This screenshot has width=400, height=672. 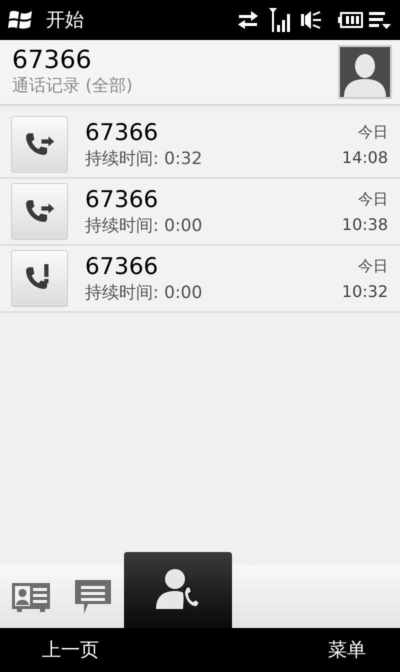 What do you see at coordinates (31, 596) in the screenshot?
I see `contact-card-icon` at bounding box center [31, 596].